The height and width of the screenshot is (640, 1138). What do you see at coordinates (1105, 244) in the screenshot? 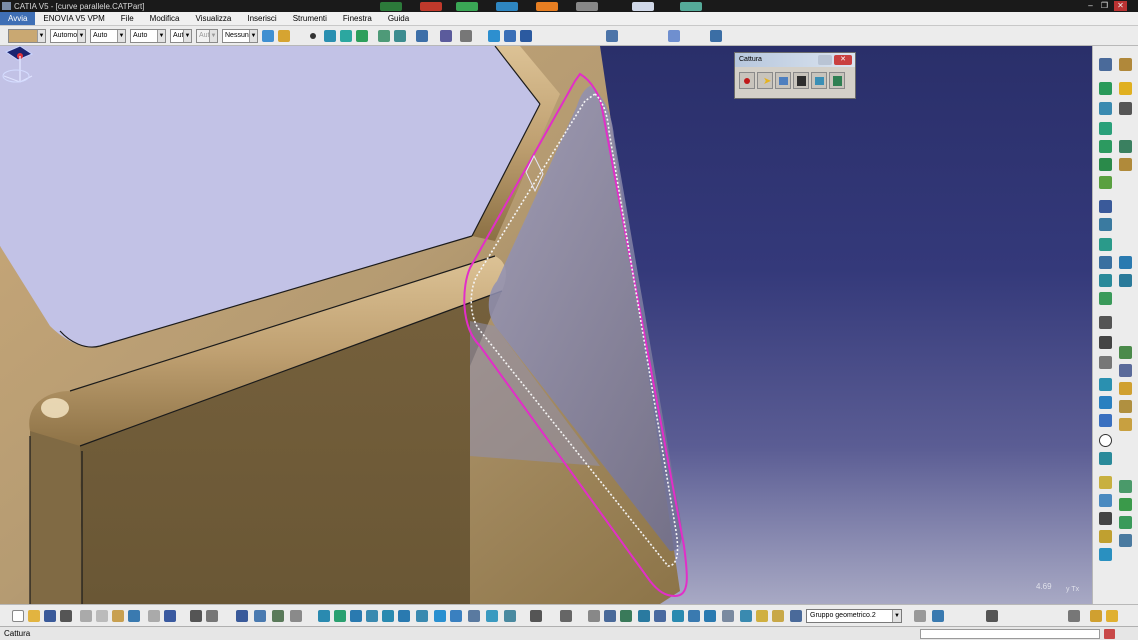
I see `fillet-icon` at bounding box center [1105, 244].